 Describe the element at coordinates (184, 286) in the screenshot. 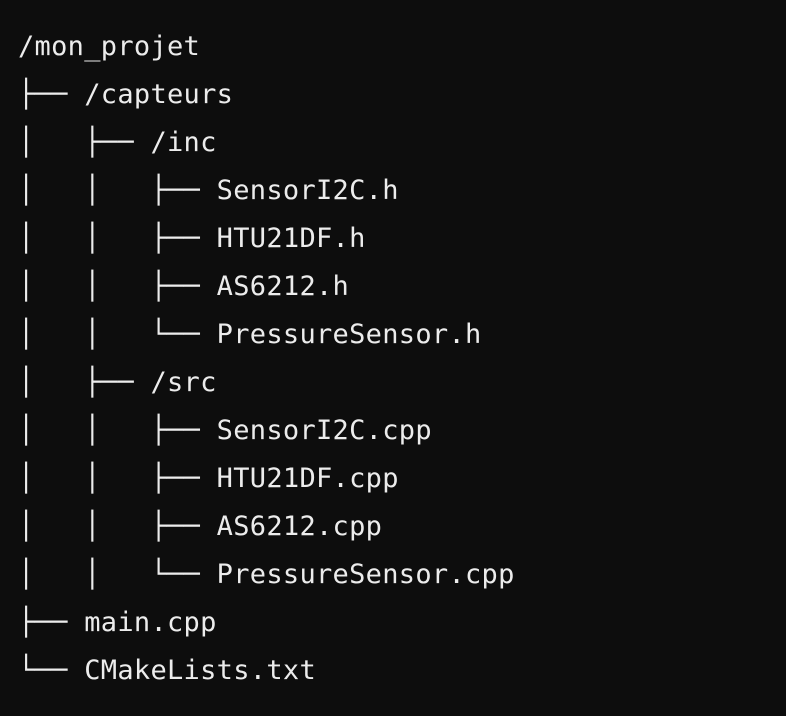

I see `tree-line-file: │ │ ├── AS6212.h` at that location.